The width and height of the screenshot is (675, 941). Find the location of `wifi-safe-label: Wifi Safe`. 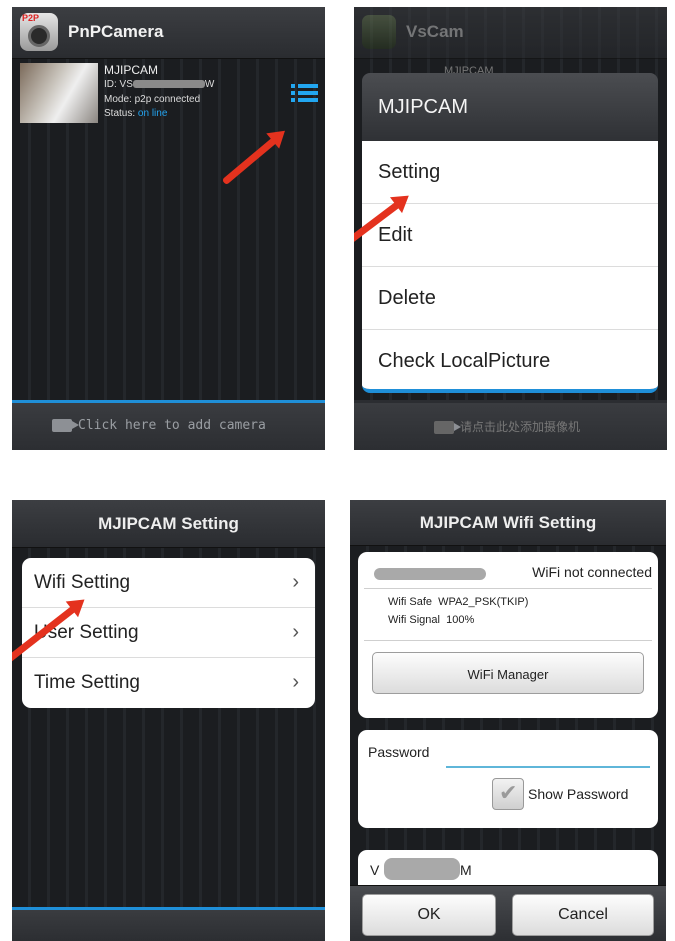

wifi-safe-label: Wifi Safe is located at coordinates (410, 602).